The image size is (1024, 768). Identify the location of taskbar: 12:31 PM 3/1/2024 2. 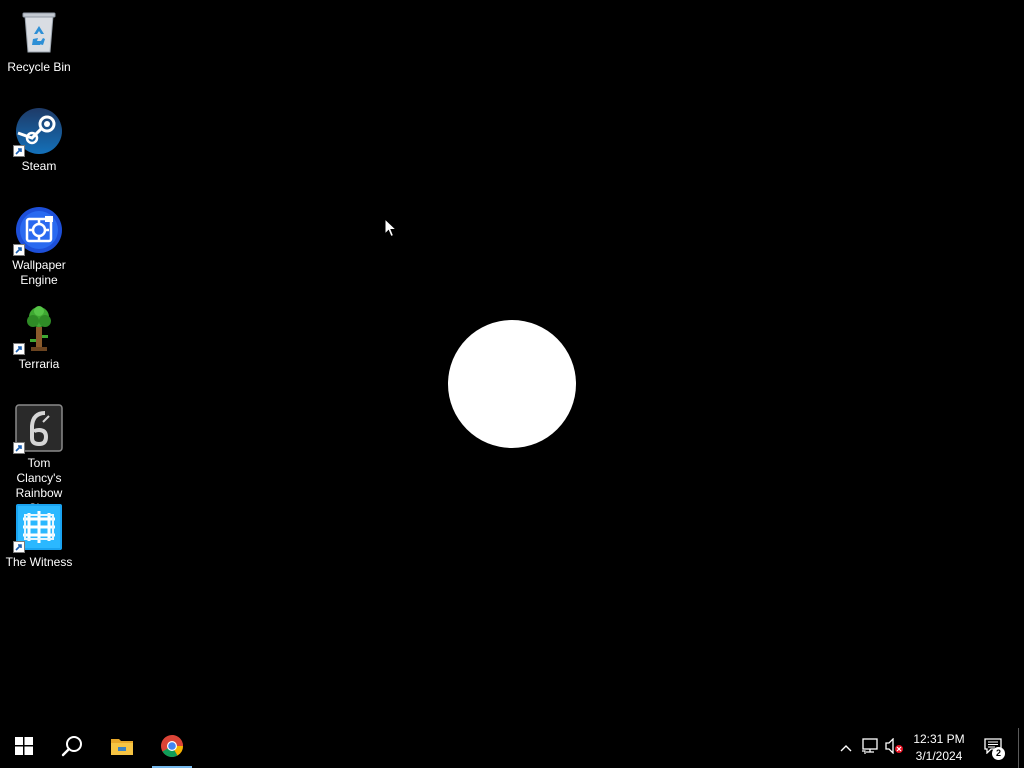
(512, 748).